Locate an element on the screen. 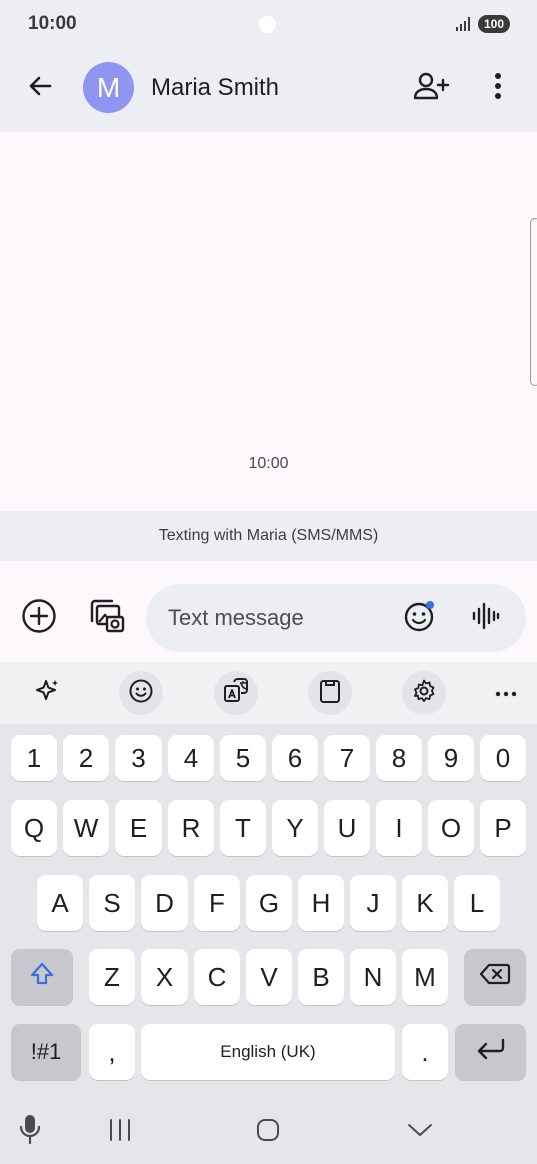 The image size is (537, 1164). more-horizontal-icon is located at coordinates (506, 693).